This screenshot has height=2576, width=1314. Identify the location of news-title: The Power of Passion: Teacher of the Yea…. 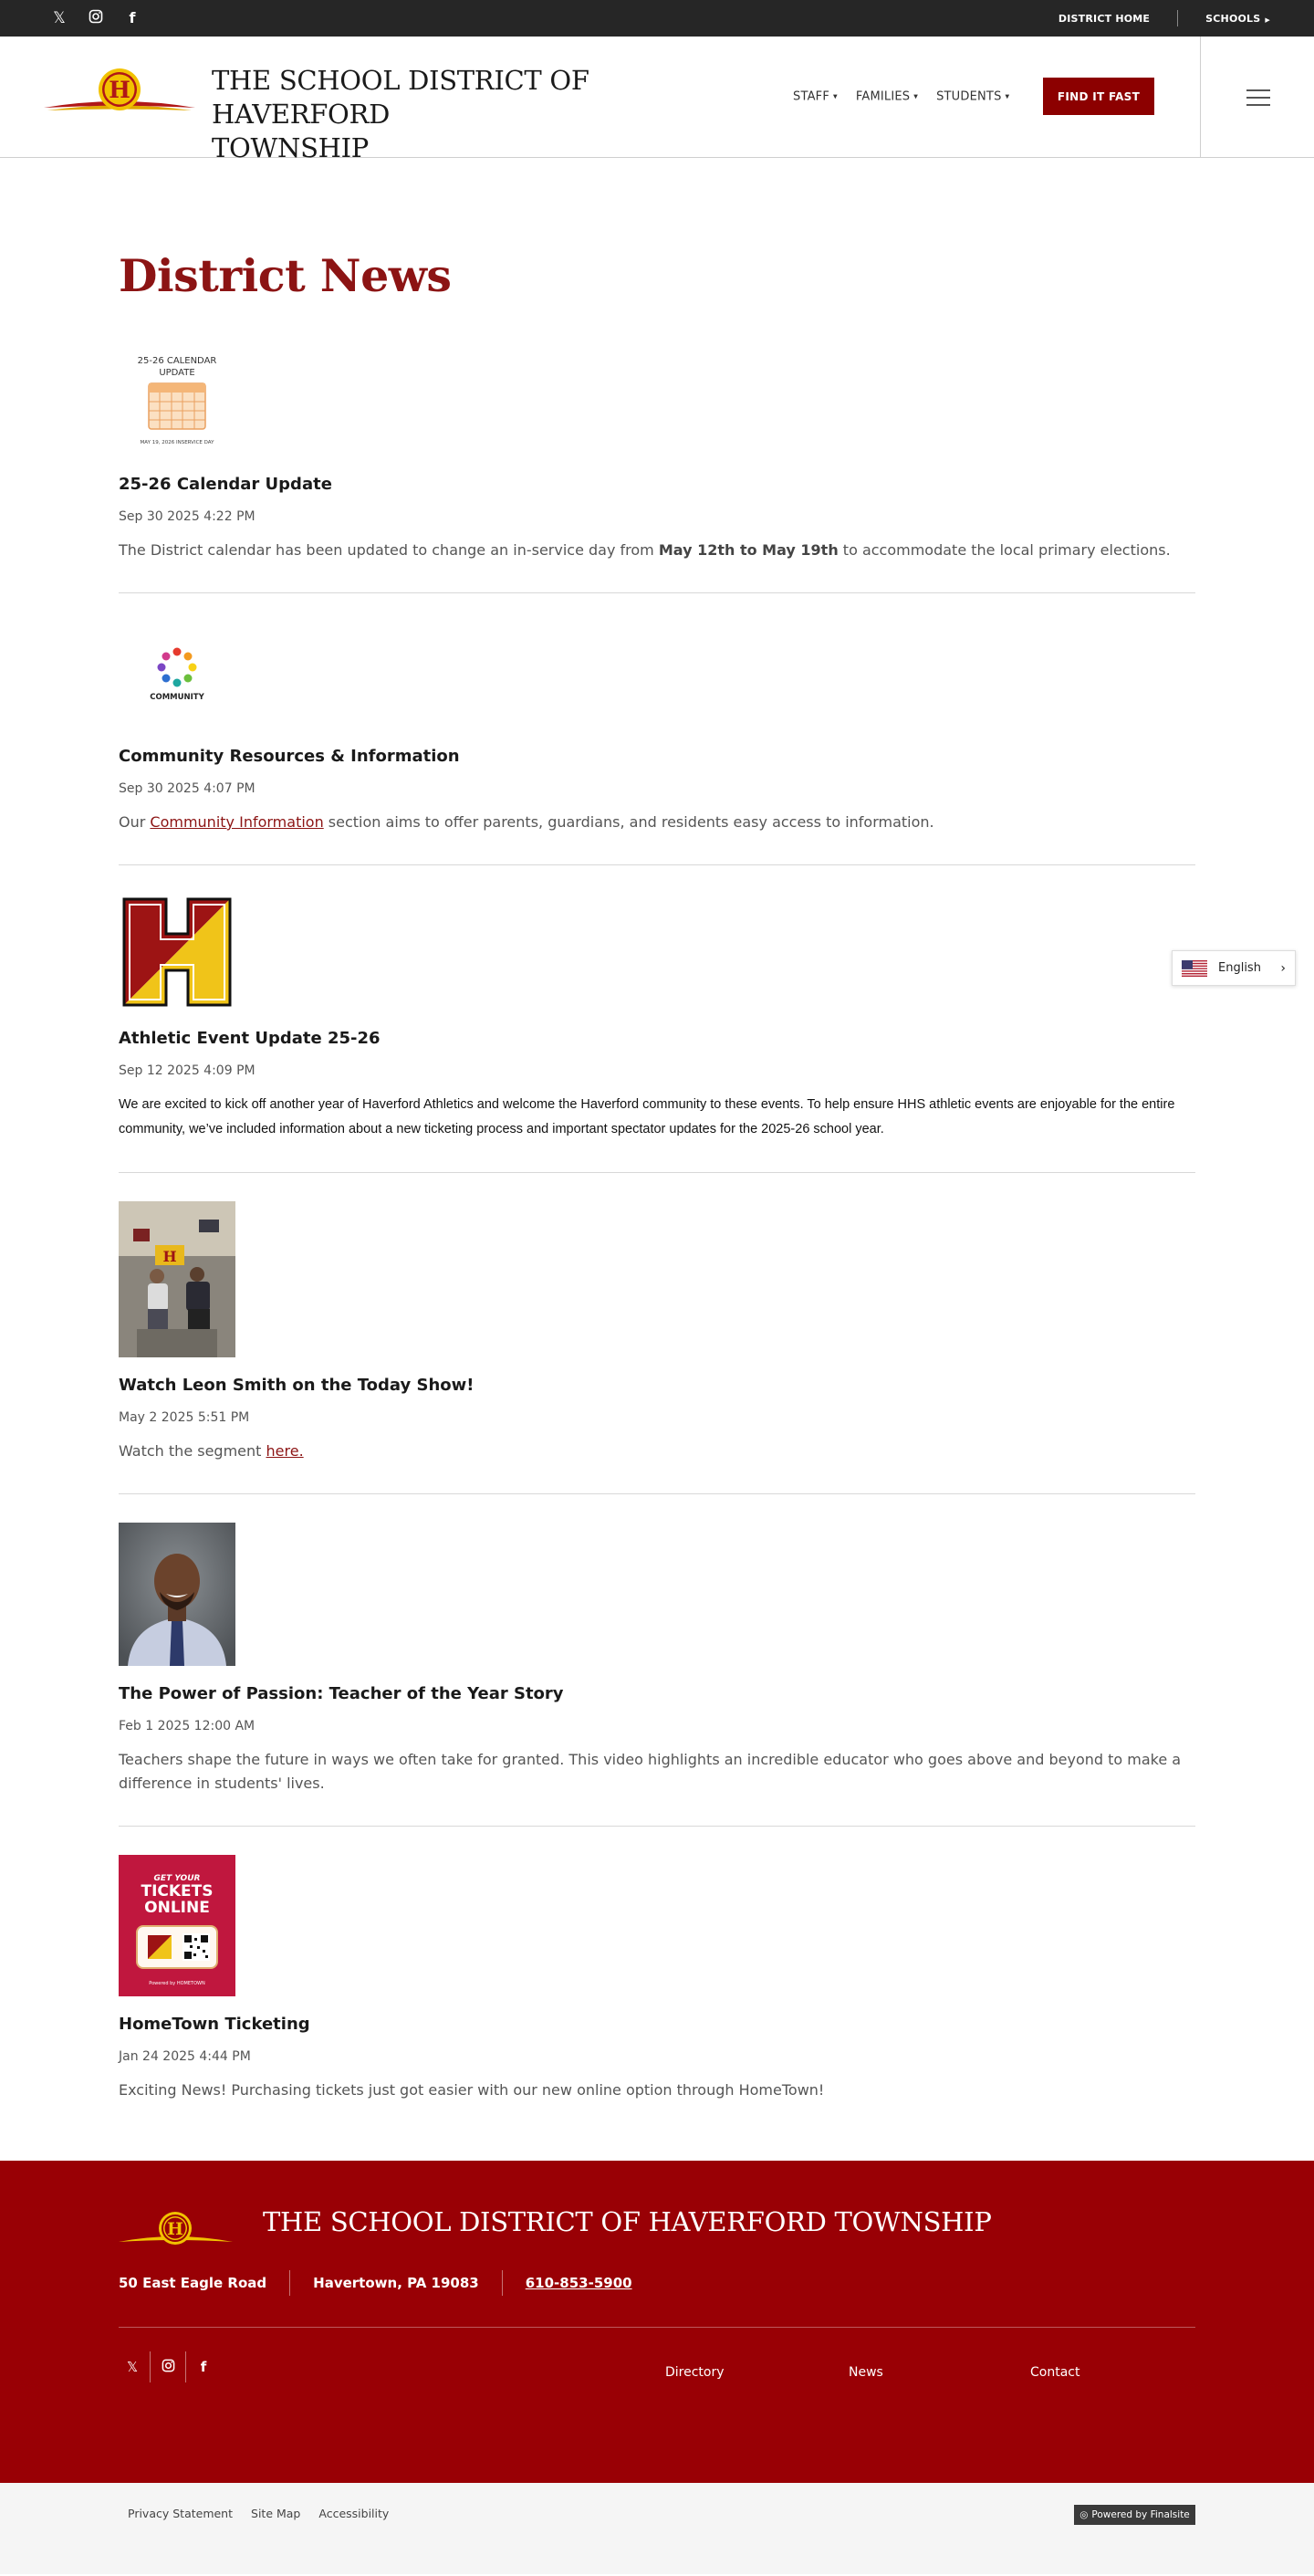
(657, 1694).